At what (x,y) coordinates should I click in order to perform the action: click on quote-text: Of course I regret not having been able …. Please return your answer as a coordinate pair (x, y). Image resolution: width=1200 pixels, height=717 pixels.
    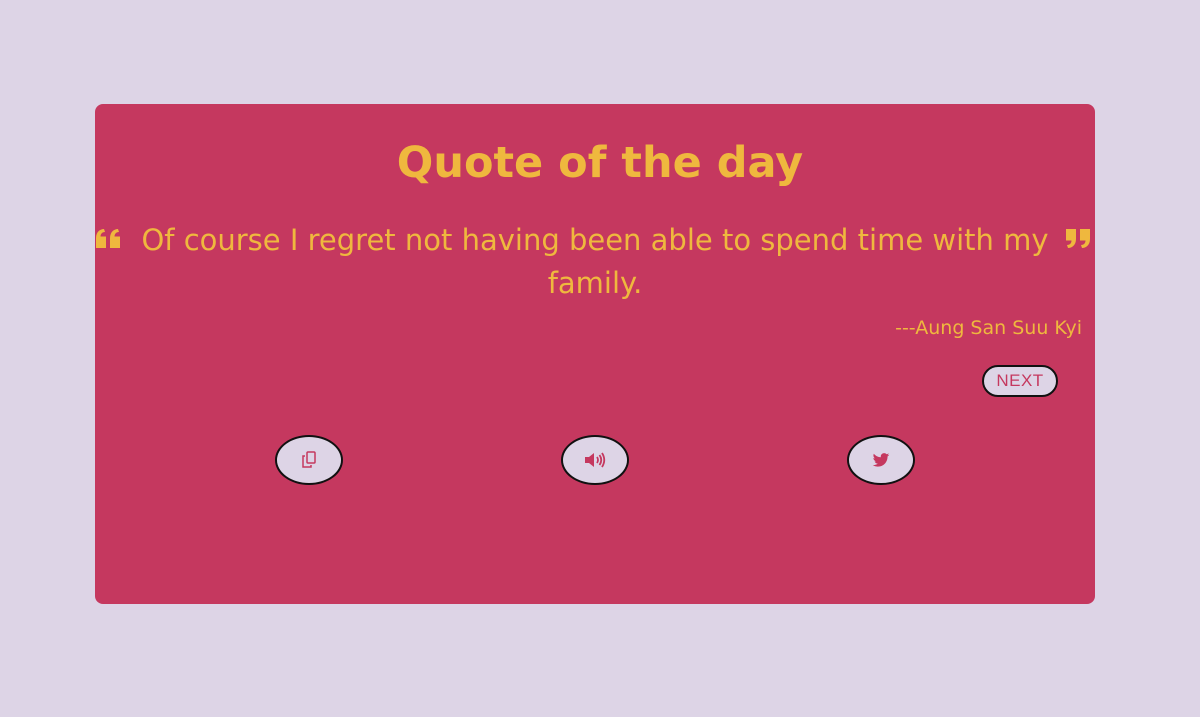
    Looking at the image, I should click on (595, 261).